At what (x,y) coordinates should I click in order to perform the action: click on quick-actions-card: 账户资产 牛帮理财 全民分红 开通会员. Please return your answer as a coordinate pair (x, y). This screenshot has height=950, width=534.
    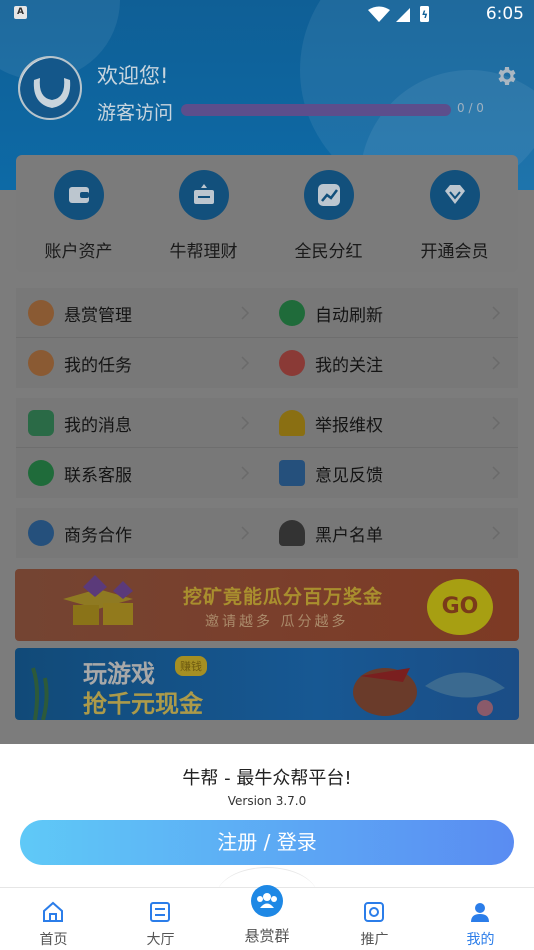
    Looking at the image, I should click on (267, 213).